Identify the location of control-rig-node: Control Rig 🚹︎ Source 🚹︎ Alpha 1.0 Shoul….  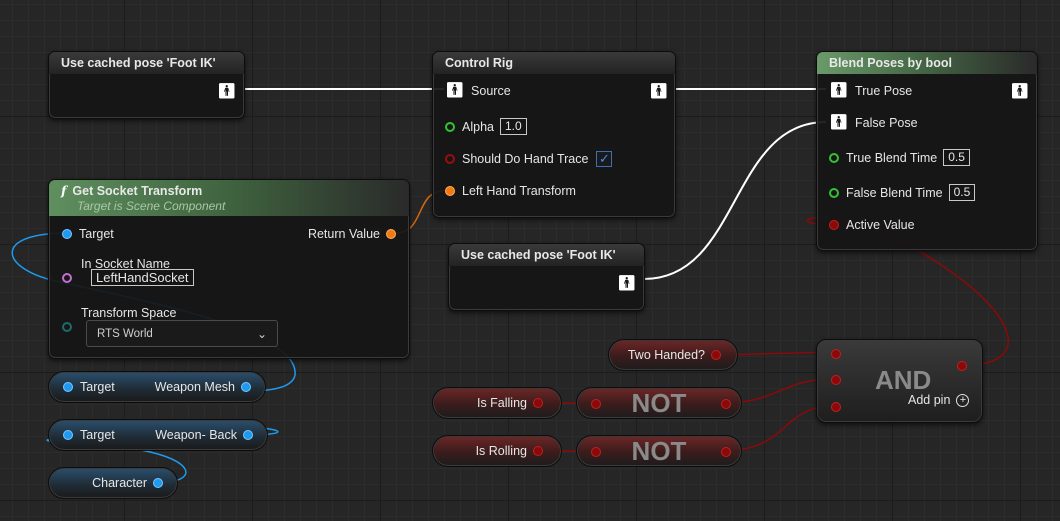
(554, 134).